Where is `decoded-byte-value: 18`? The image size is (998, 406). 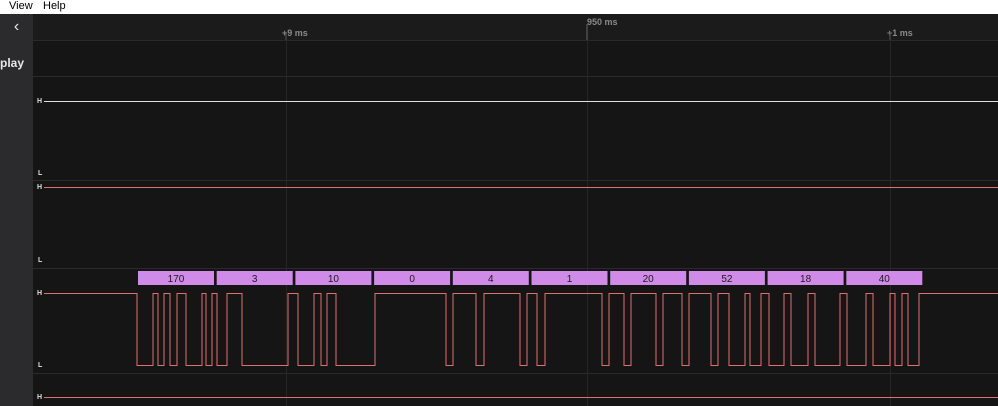 decoded-byte-value: 18 is located at coordinates (806, 279).